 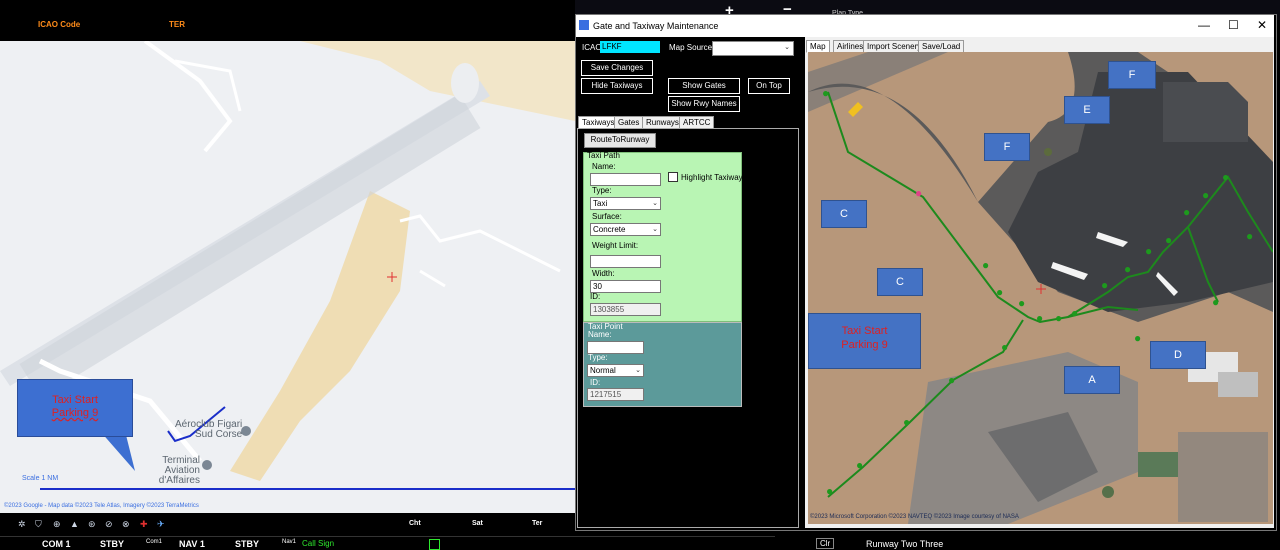 What do you see at coordinates (615, 370) in the screenshot?
I see `point-type-select: Normal ⌄` at bounding box center [615, 370].